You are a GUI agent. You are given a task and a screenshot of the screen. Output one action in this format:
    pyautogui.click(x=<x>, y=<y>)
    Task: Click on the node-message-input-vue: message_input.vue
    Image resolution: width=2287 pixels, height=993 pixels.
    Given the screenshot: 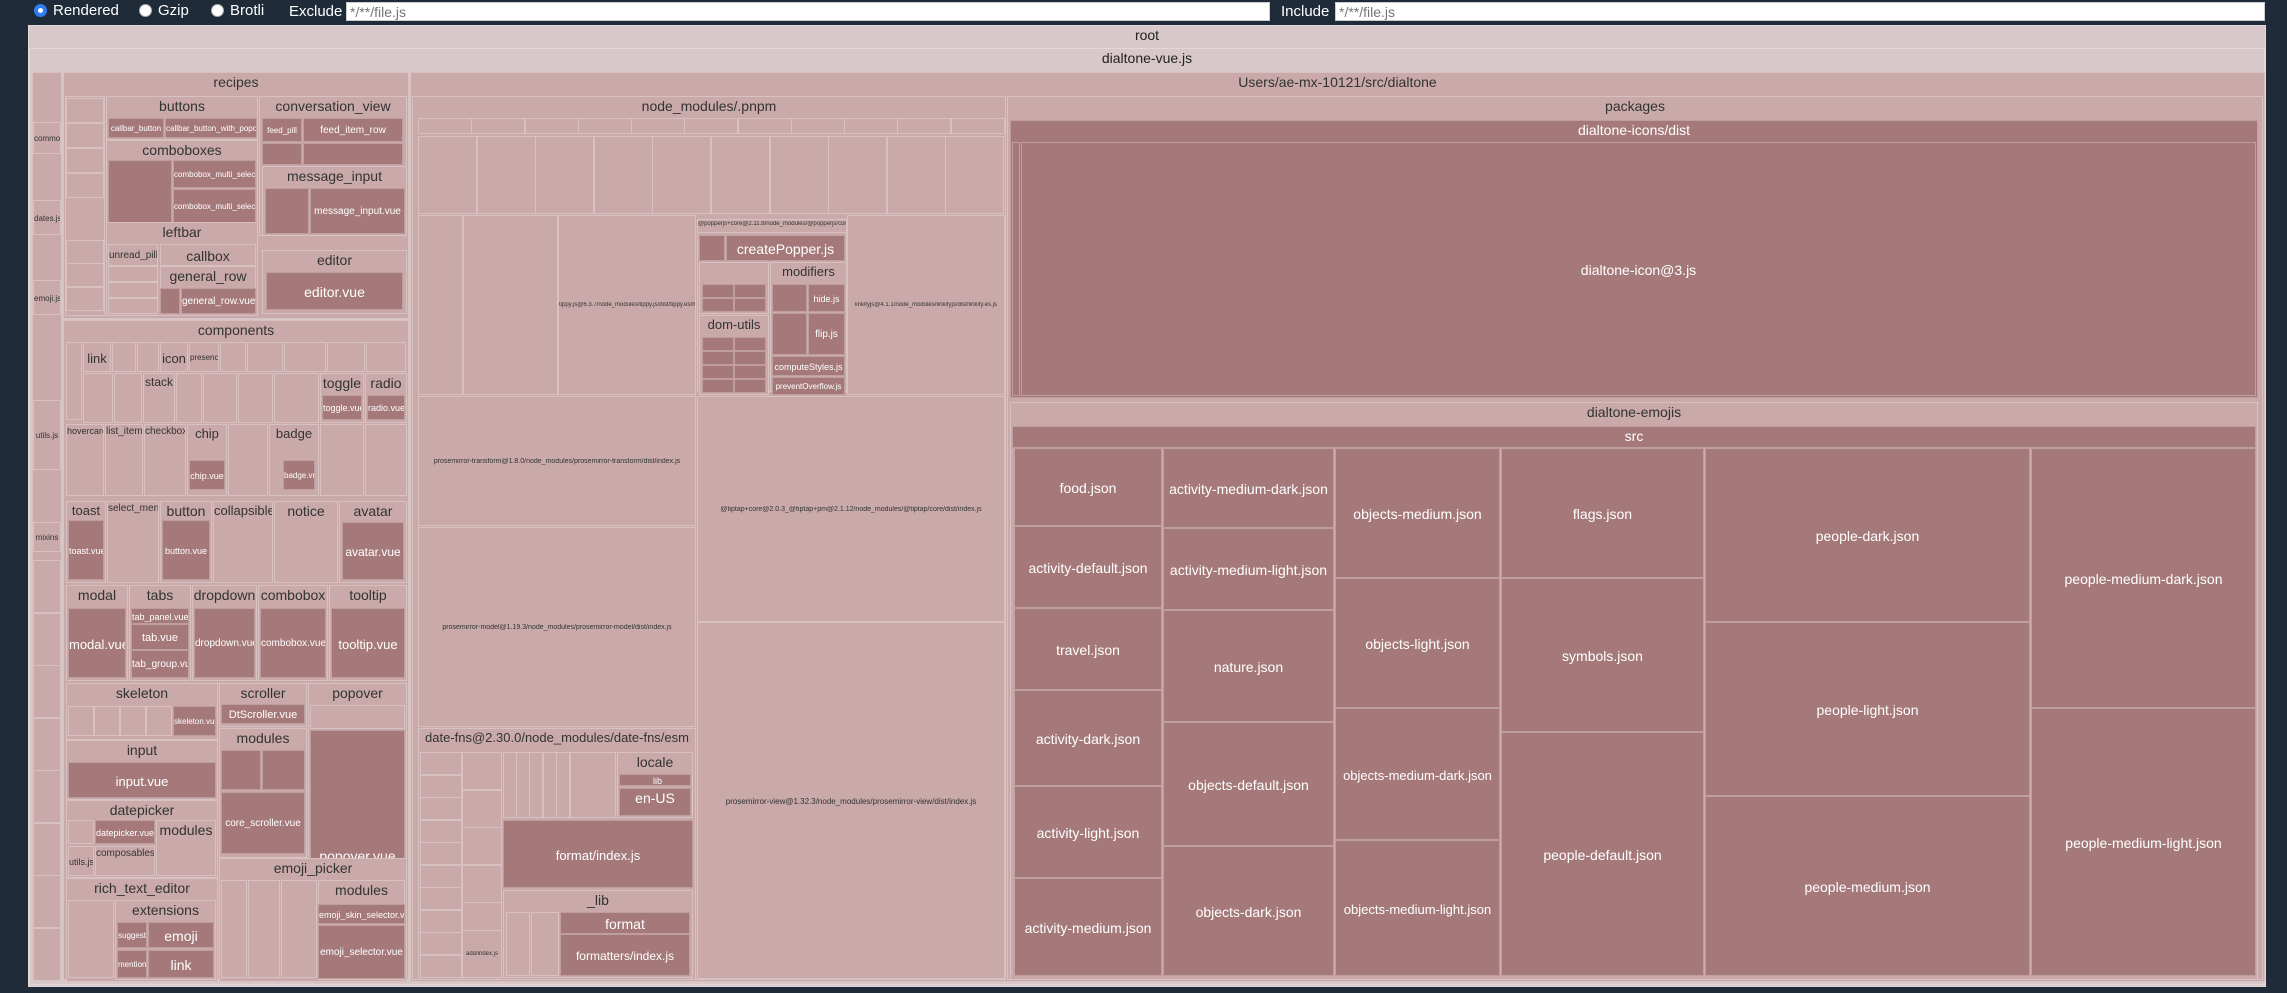 What is the action you would take?
    pyautogui.click(x=357, y=211)
    